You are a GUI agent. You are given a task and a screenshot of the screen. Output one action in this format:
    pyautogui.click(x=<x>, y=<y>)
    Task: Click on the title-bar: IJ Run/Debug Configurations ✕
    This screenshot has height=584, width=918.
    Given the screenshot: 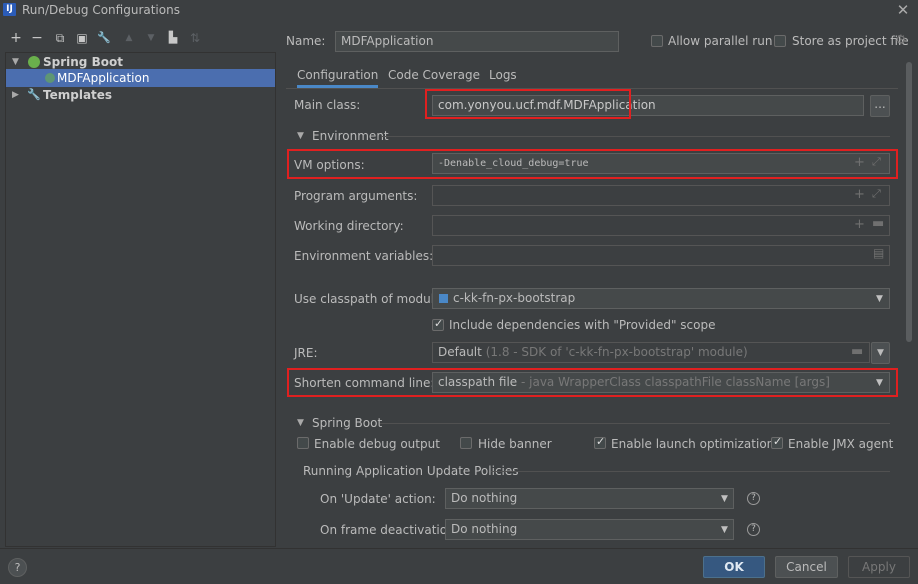 What is the action you would take?
    pyautogui.click(x=459, y=11)
    